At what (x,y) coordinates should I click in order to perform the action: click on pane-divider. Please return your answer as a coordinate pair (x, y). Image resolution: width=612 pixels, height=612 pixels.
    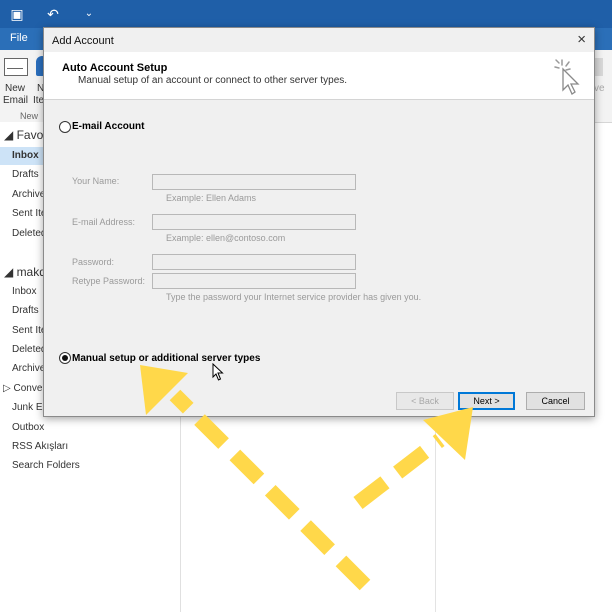
    Looking at the image, I should click on (435, 514).